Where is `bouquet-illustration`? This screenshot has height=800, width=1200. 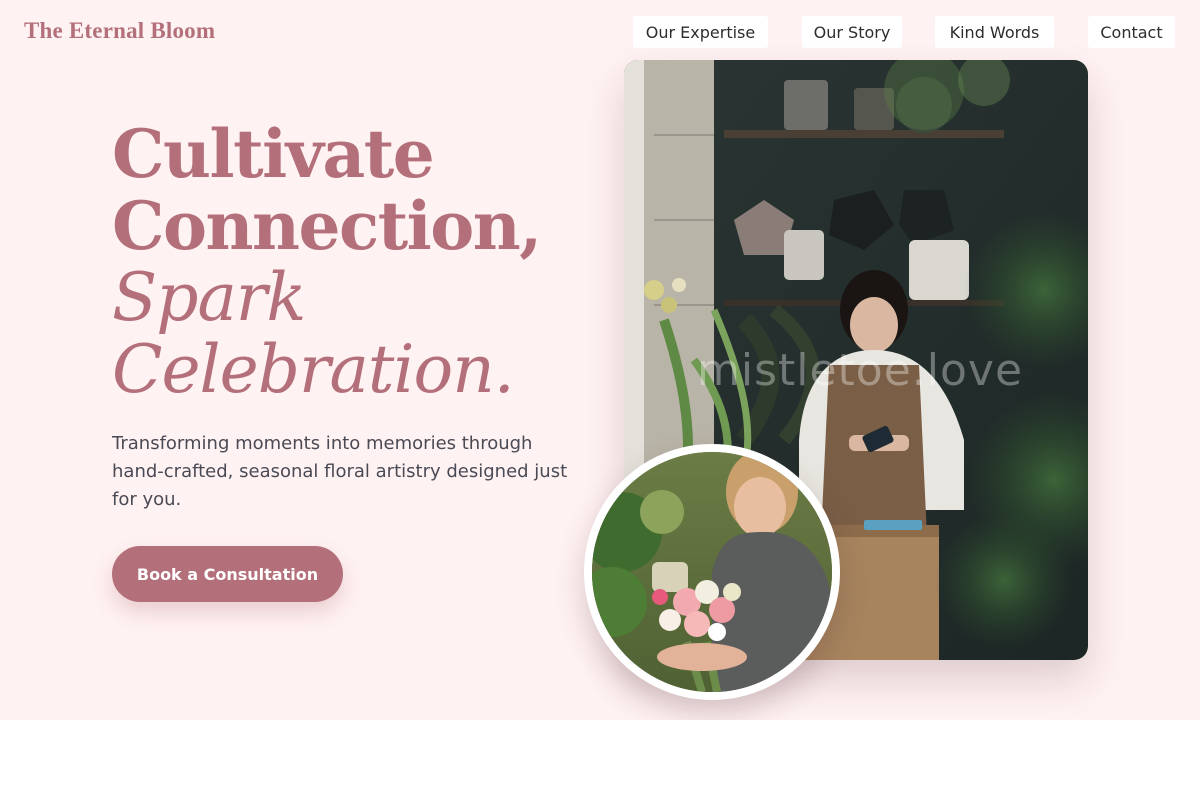
bouquet-illustration is located at coordinates (712, 572).